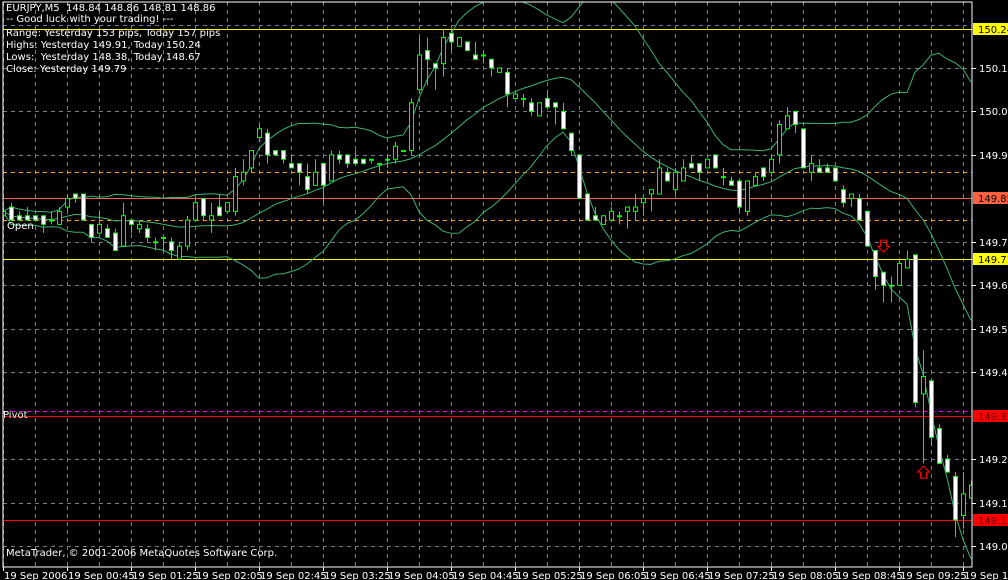  What do you see at coordinates (993, 504) in the screenshot?
I see `price-tick-label: 149.15` at bounding box center [993, 504].